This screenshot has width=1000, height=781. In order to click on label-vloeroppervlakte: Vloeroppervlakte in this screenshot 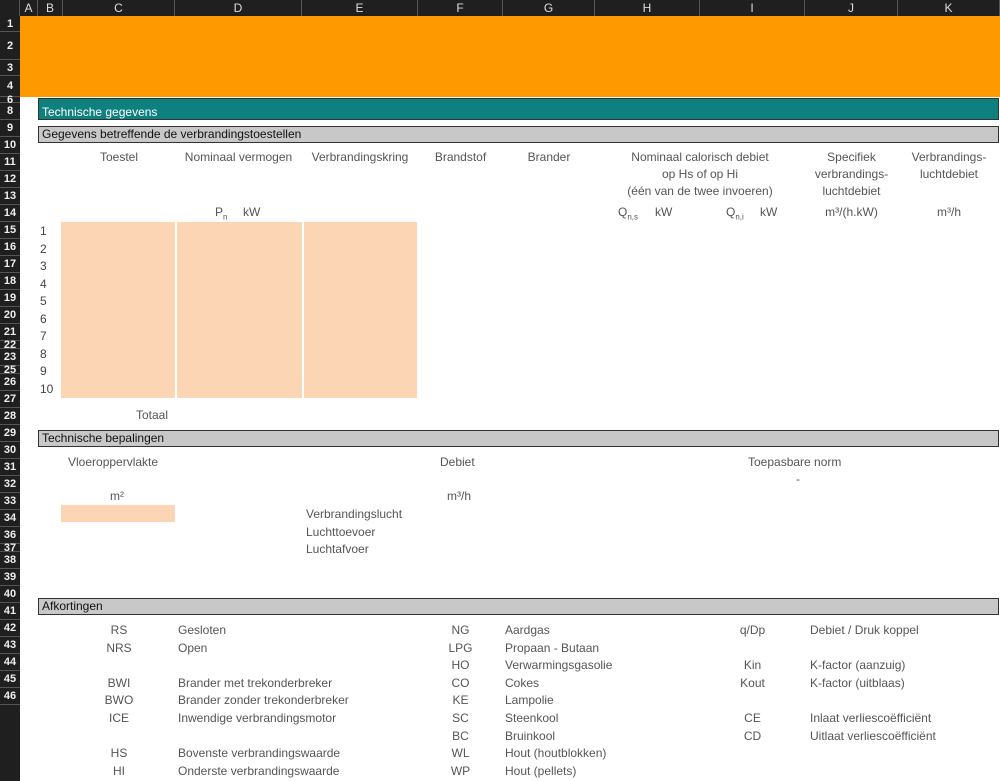, I will do `click(113, 462)`.